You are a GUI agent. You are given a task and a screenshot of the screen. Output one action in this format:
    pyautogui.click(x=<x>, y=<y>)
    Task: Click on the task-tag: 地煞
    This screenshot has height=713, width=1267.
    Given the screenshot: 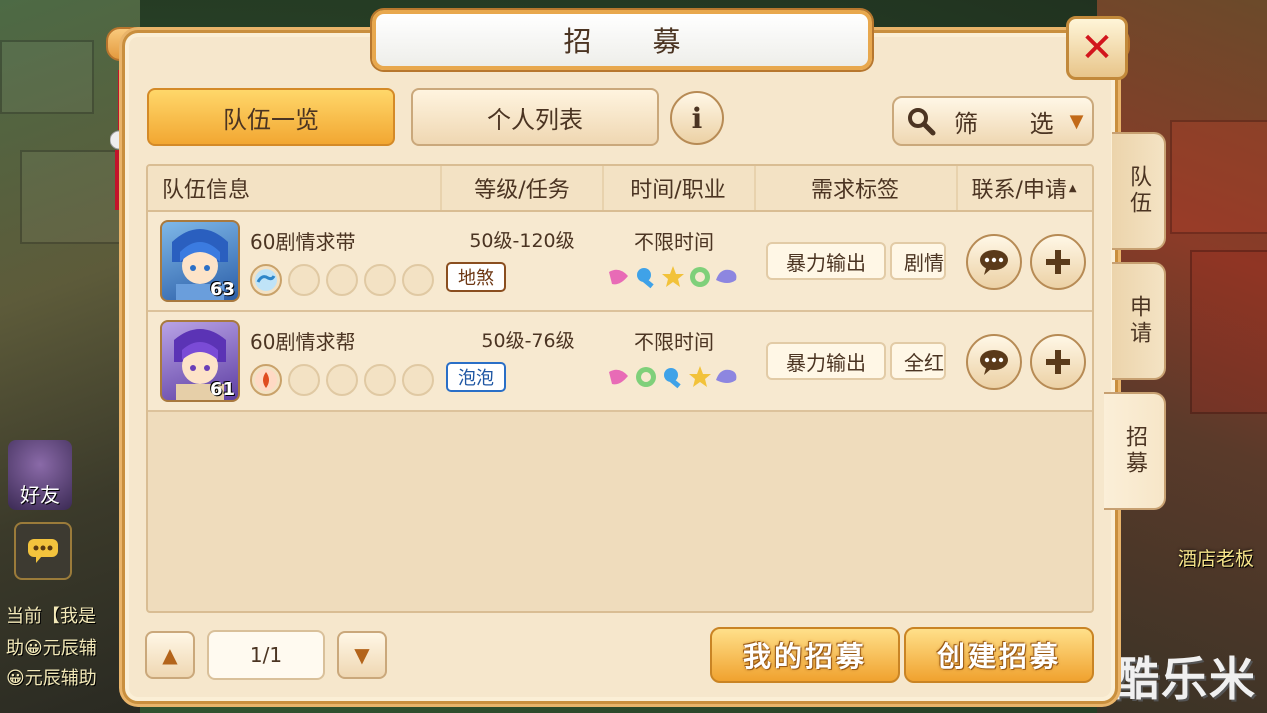 What is the action you would take?
    pyautogui.click(x=476, y=277)
    